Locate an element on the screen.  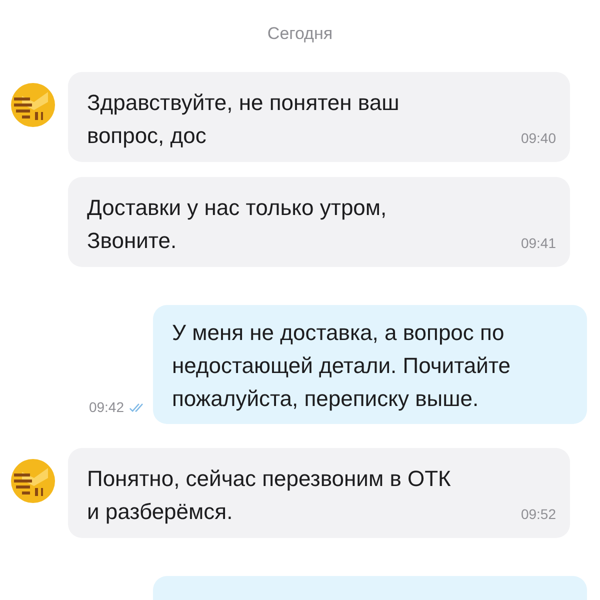
message-time: 09:42 is located at coordinates (106, 407).